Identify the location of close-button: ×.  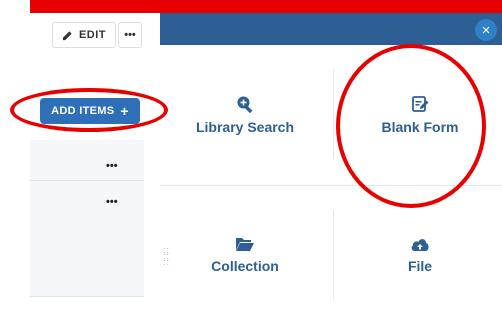
(486, 30).